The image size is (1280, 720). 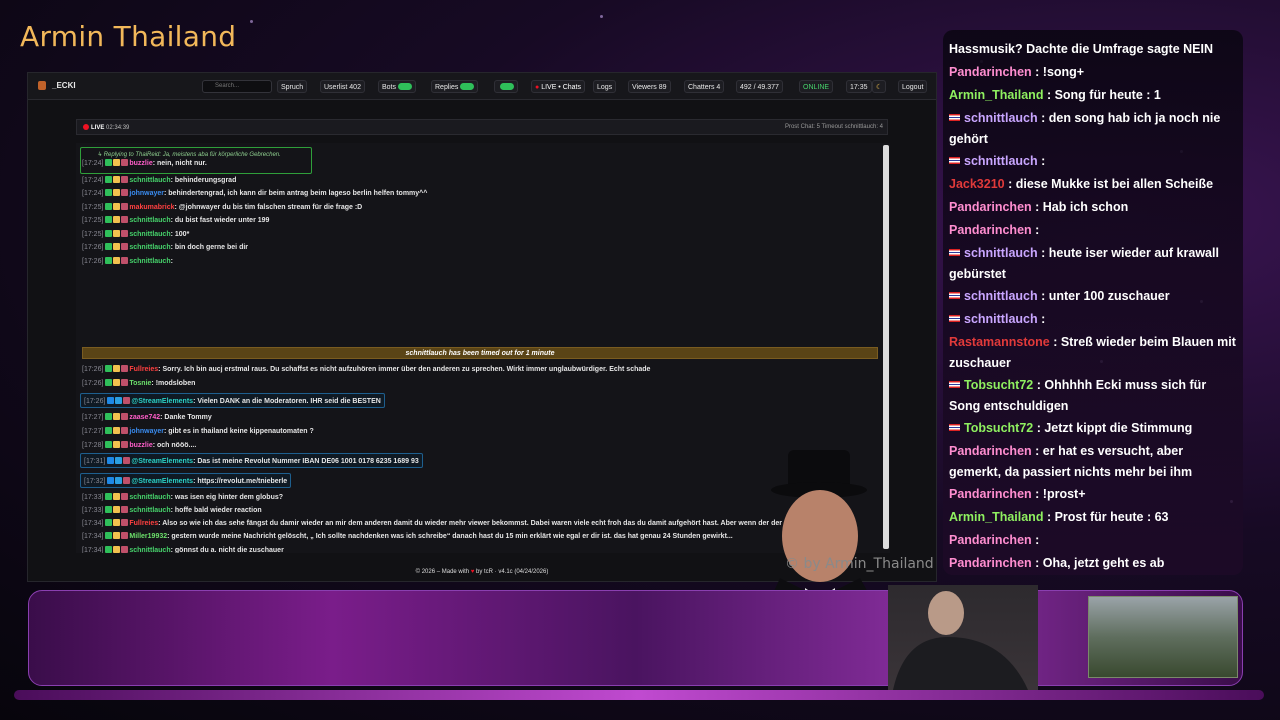 I want to click on username: Tosnie, so click(x=140, y=383).